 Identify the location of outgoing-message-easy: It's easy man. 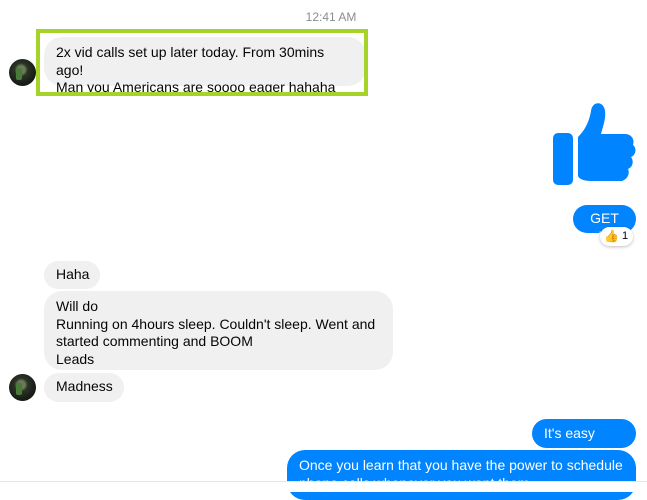
(584, 439).